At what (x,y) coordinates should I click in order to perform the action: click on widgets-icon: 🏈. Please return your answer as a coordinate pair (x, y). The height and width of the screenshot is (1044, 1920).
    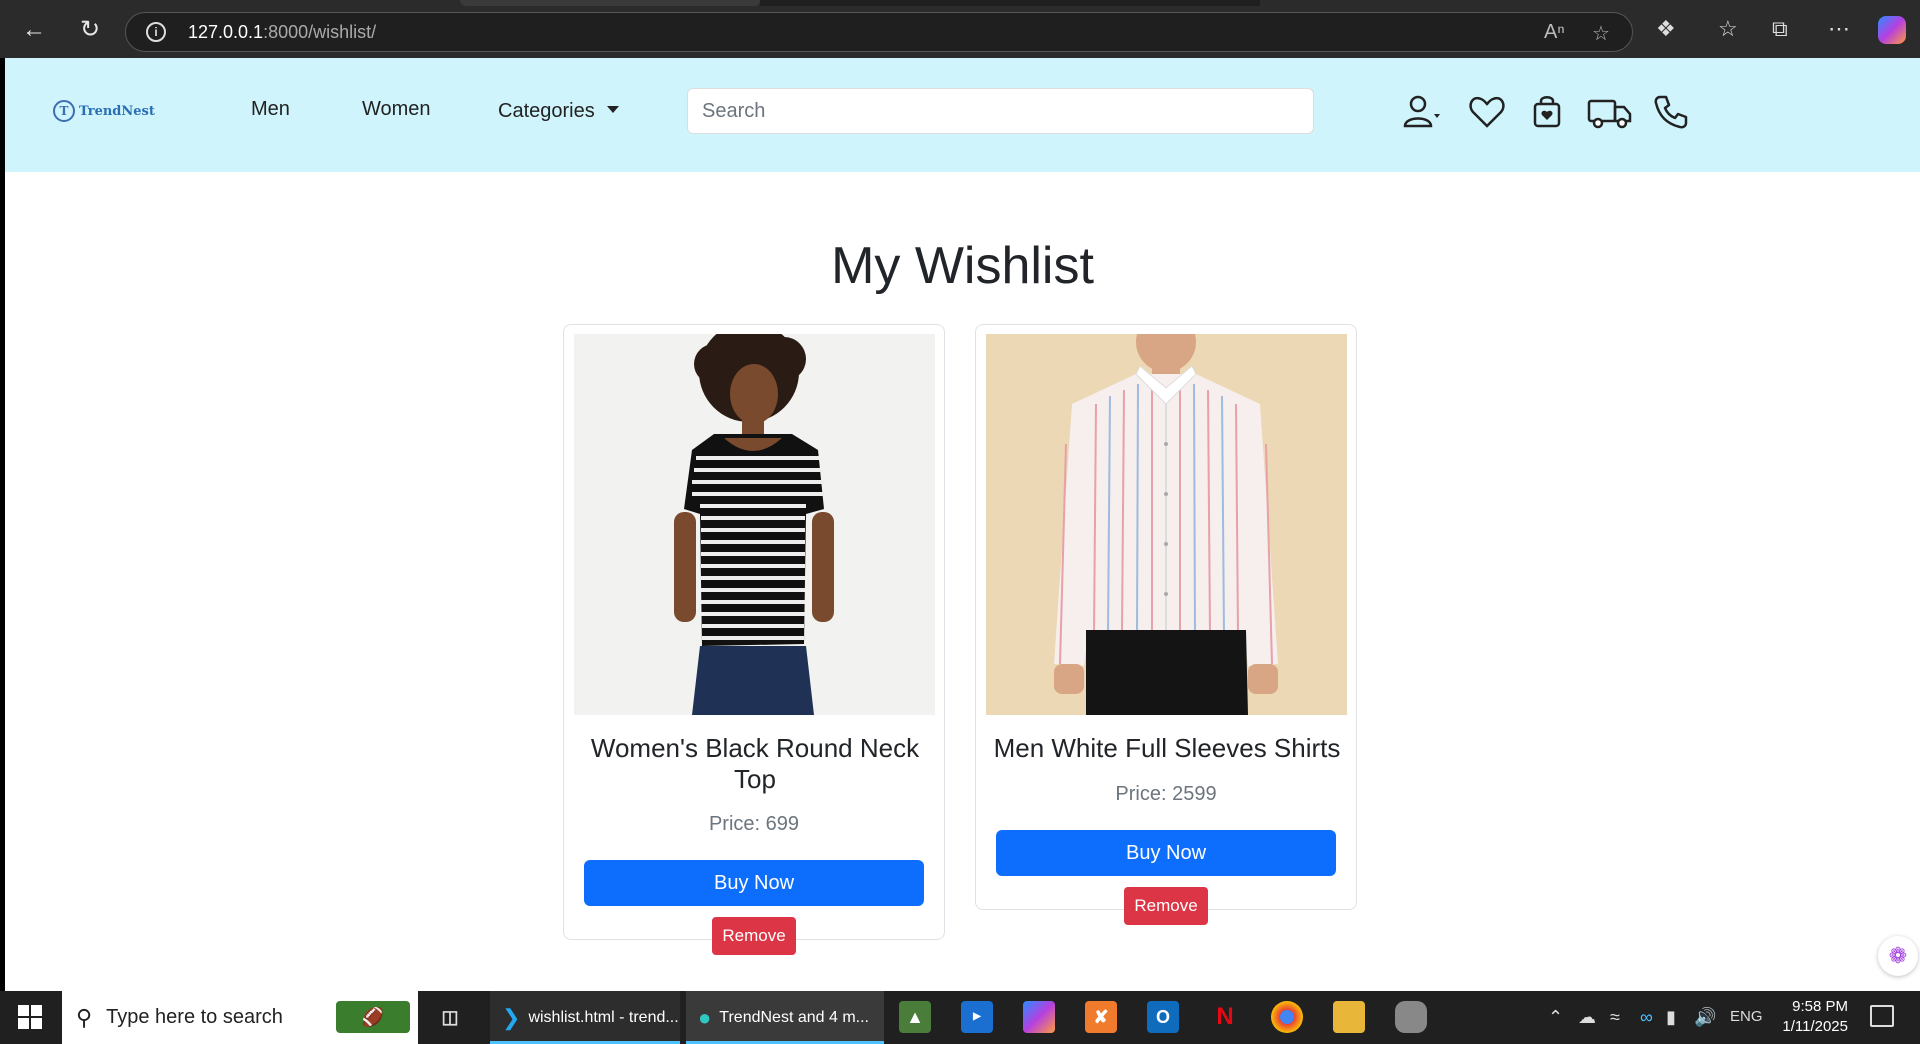
    Looking at the image, I should click on (373, 1017).